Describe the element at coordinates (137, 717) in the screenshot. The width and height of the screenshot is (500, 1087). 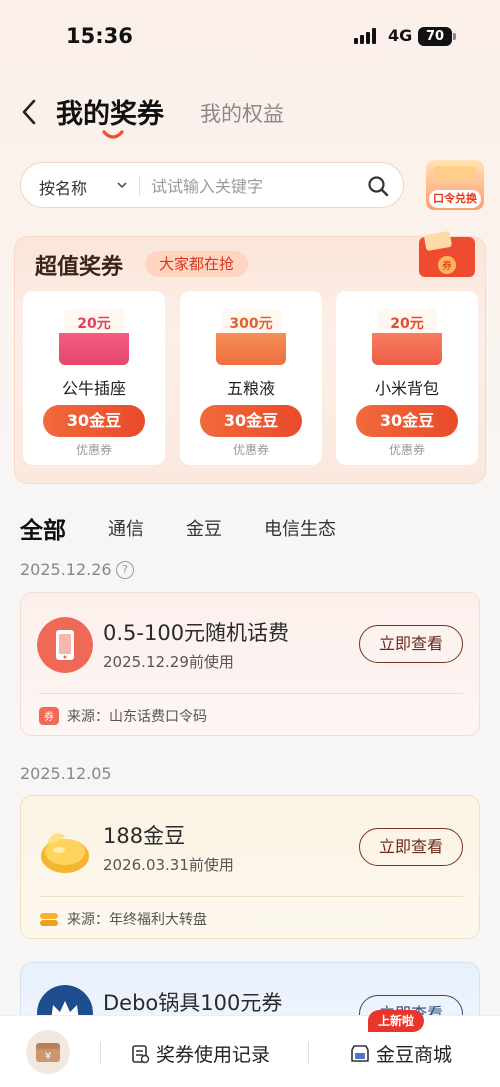
I see `coupon-source: 来源：山东话费口令码` at that location.